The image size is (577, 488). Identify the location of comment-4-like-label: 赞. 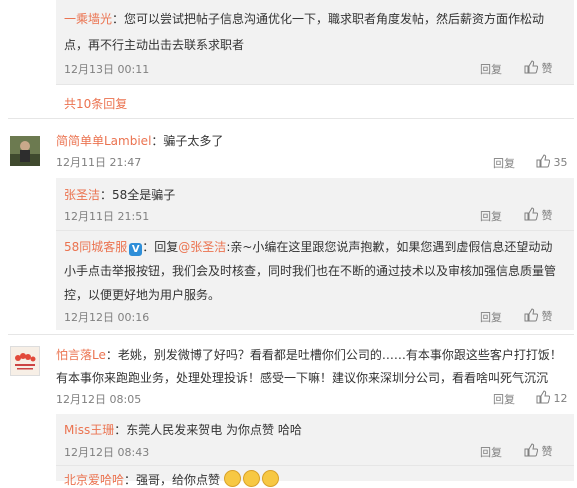
(547, 316).